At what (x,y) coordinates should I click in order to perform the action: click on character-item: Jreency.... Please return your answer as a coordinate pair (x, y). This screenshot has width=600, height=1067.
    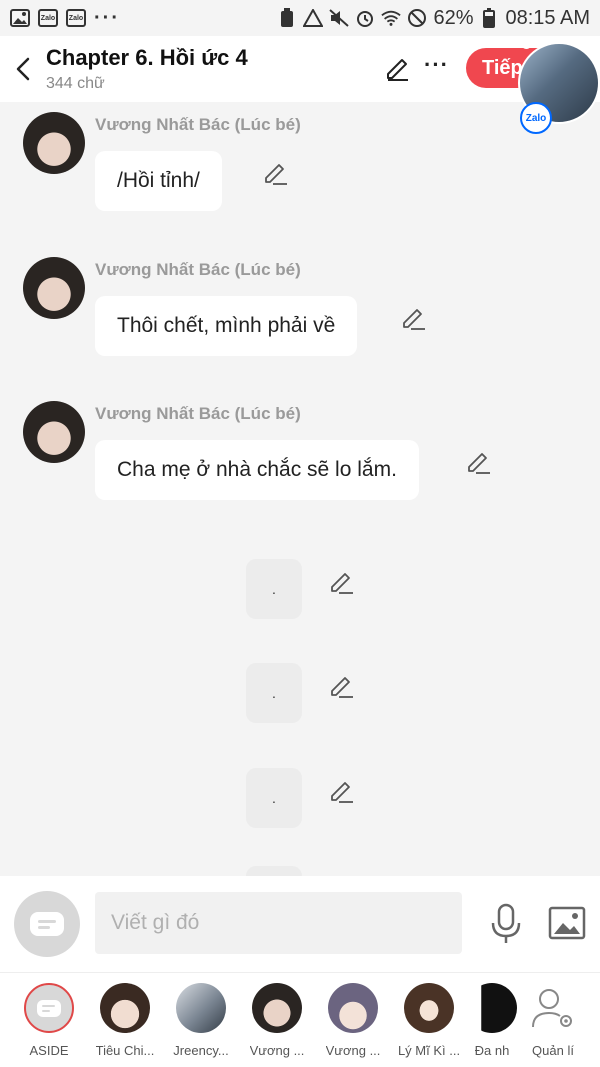
    Looking at the image, I should click on (201, 1023).